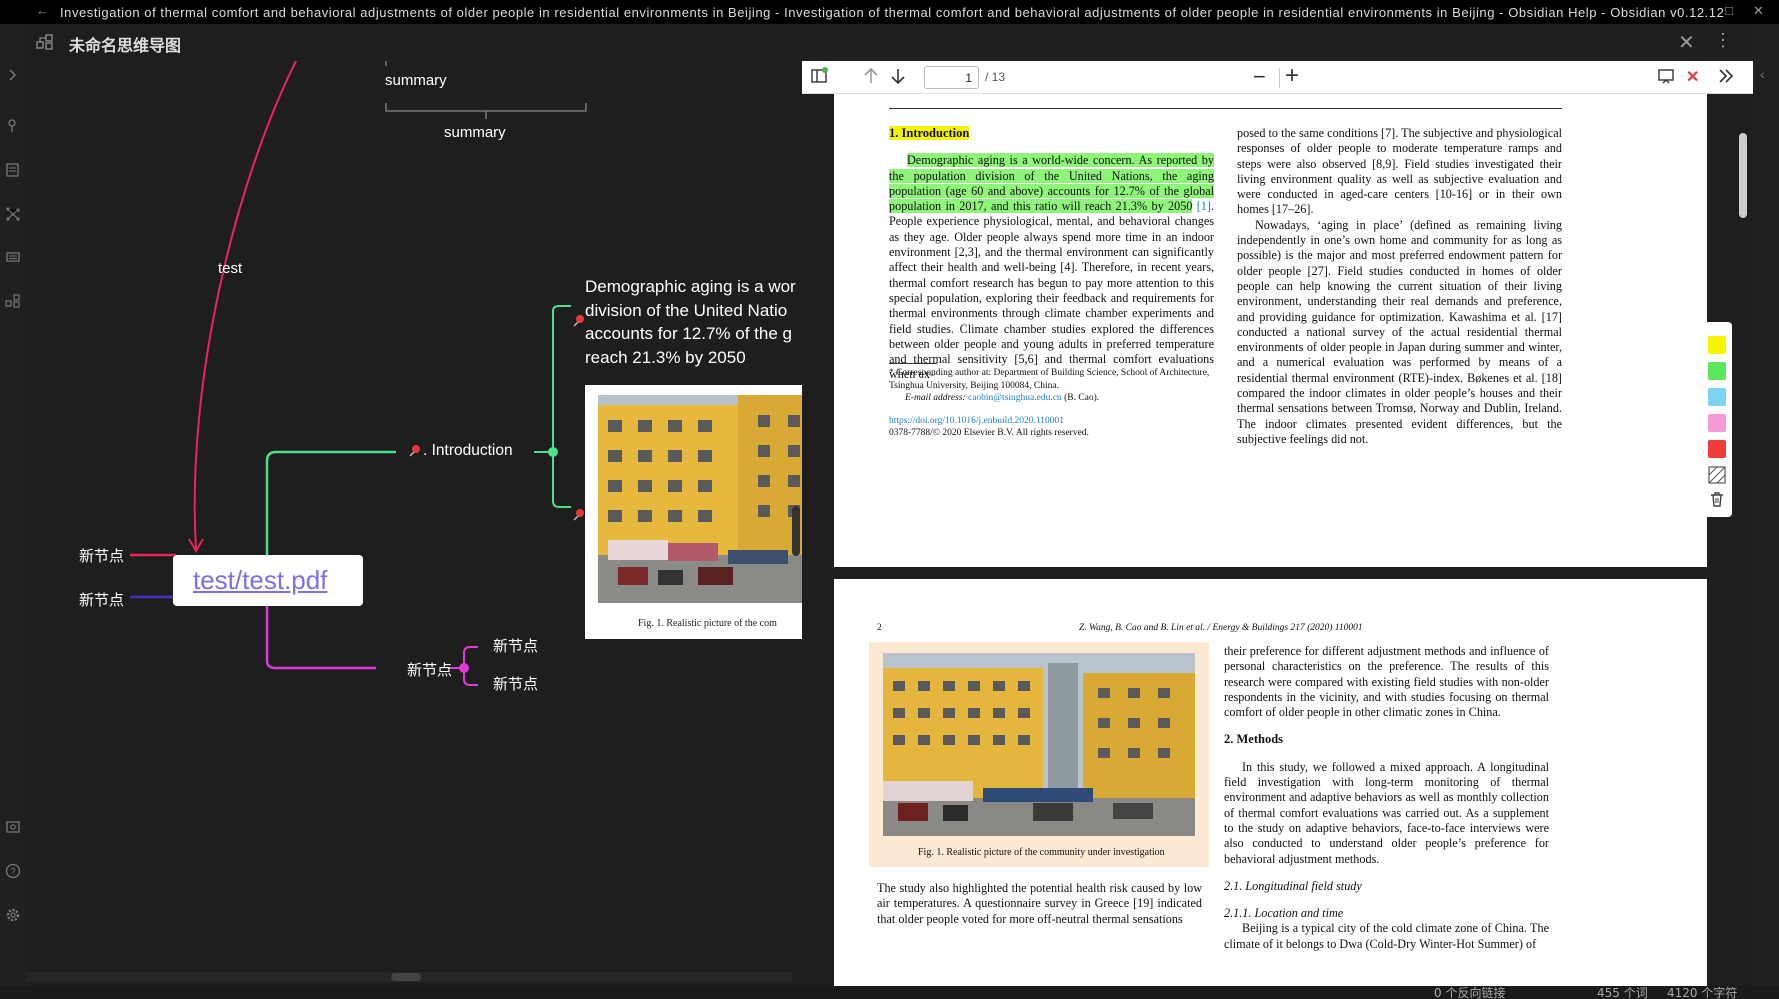  I want to click on char-count: 4120 个字符, so click(1702, 992).